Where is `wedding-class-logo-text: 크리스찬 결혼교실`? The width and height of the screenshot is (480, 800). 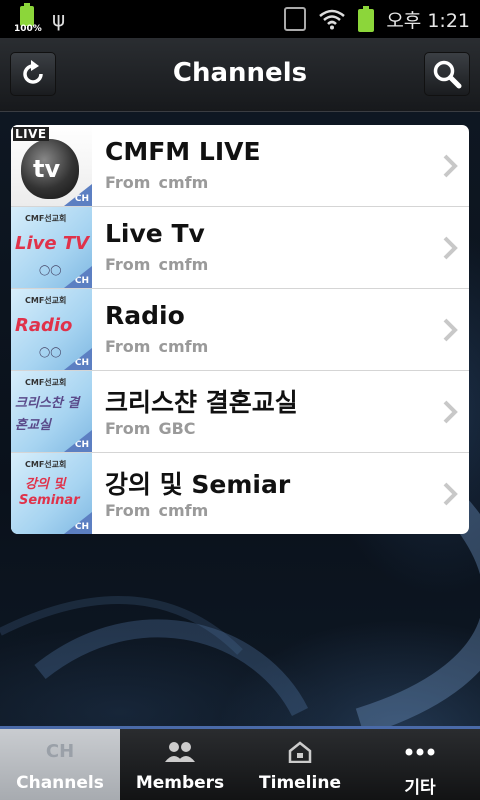
wedding-class-logo-text: 크리스찬 결혼교실 is located at coordinates (47, 414).